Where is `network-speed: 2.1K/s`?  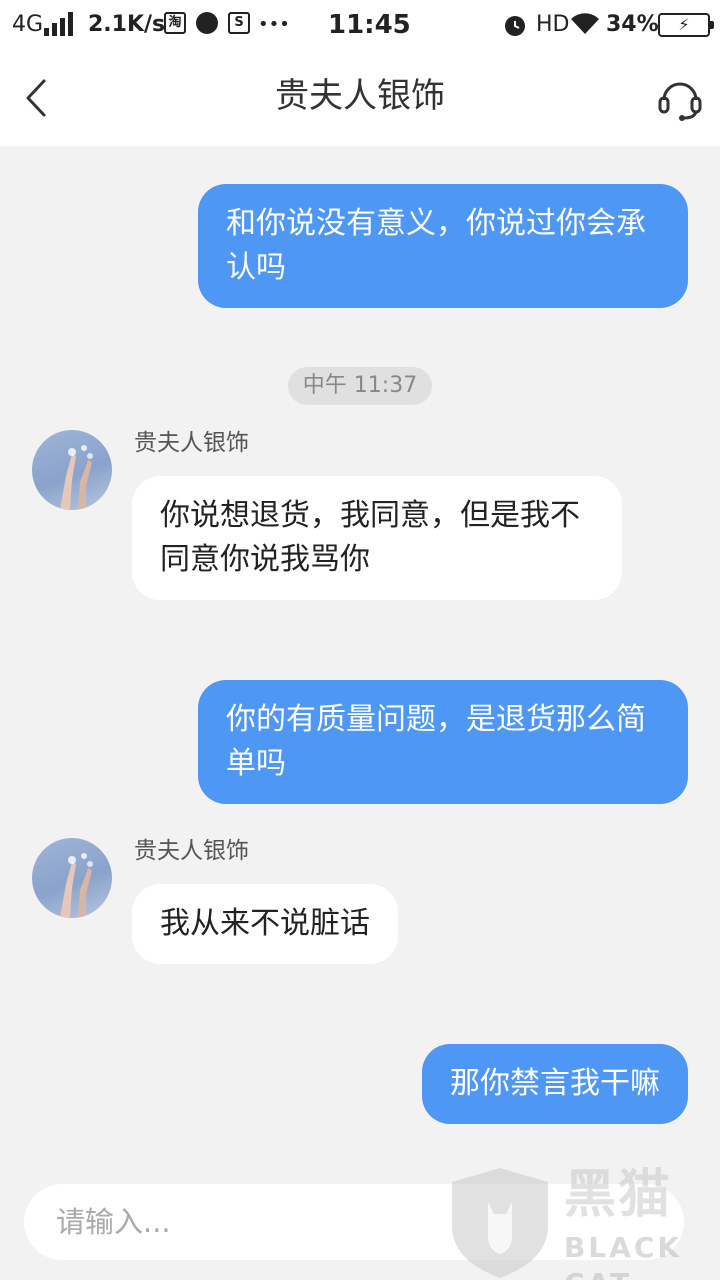 network-speed: 2.1K/s is located at coordinates (127, 24).